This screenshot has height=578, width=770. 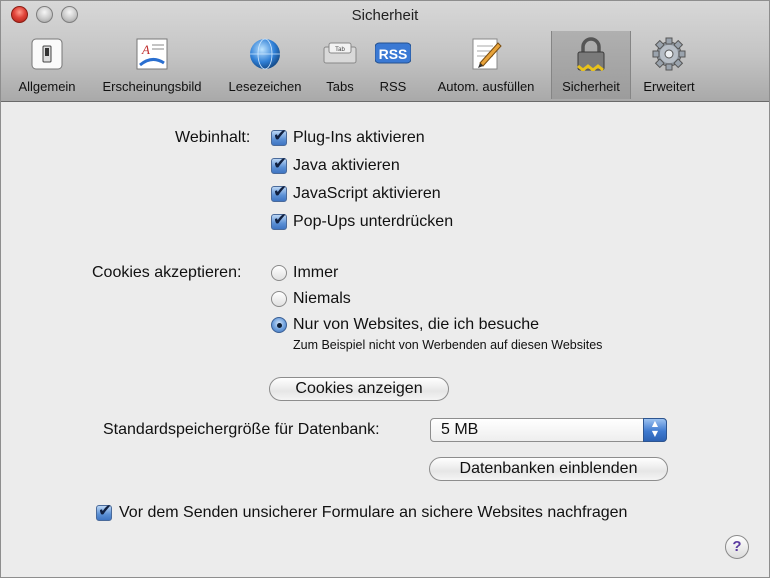 What do you see at coordinates (152, 86) in the screenshot?
I see `toolbar-label: Erscheinungsbild` at bounding box center [152, 86].